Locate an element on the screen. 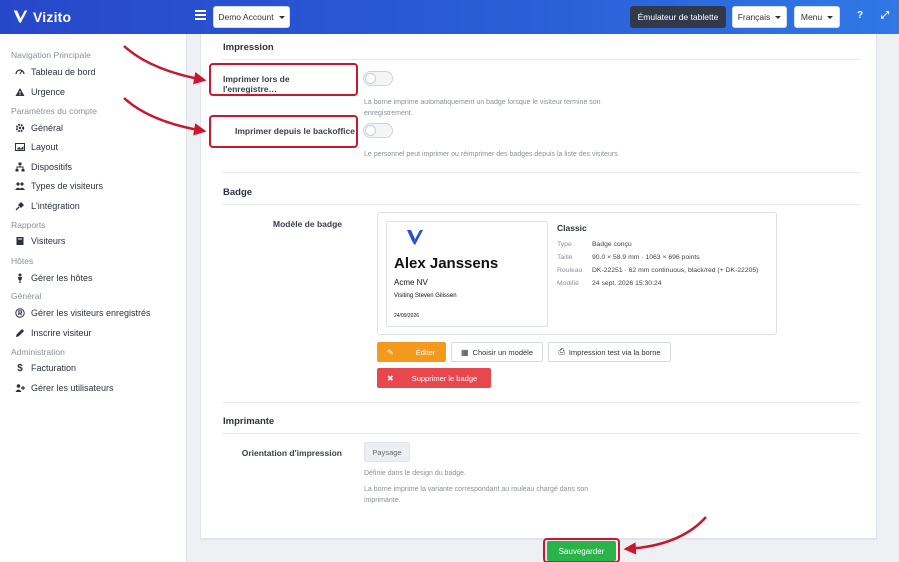  image-icon is located at coordinates (20, 147).